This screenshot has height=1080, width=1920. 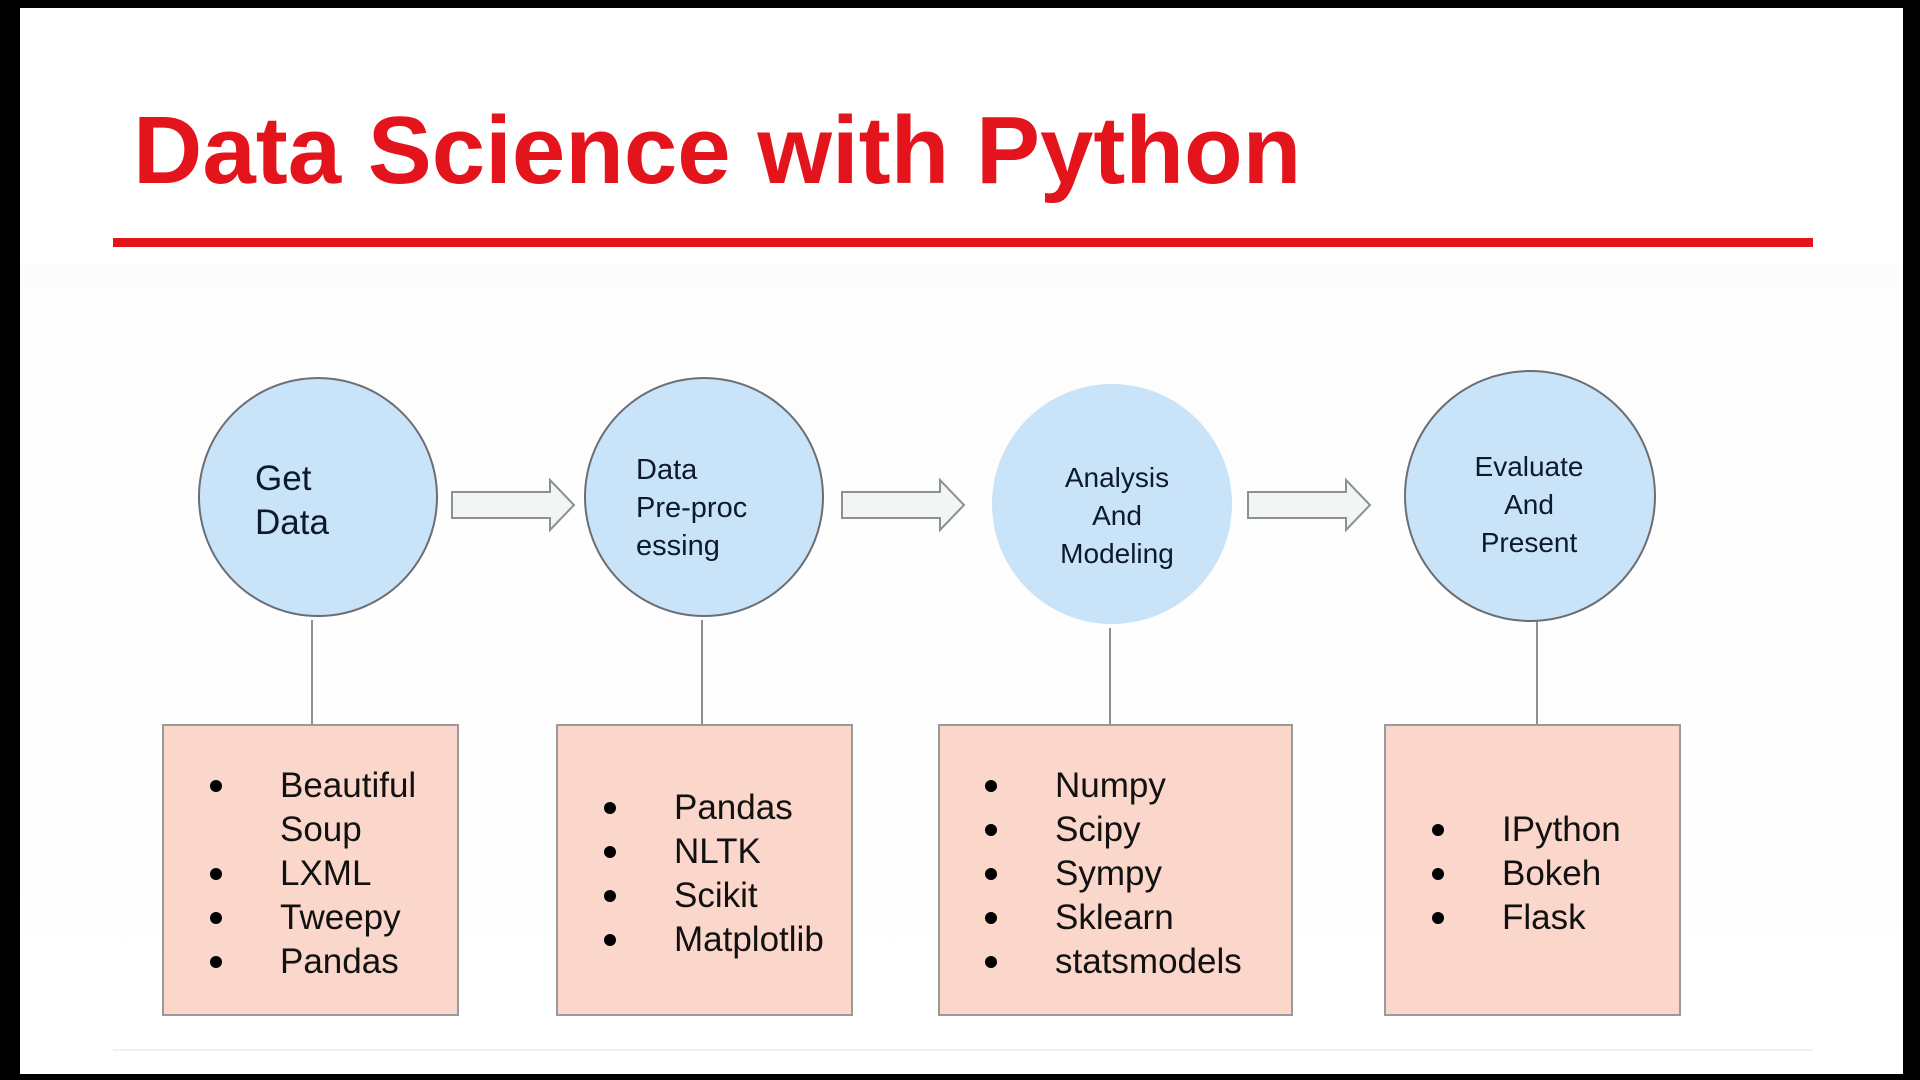 I want to click on tool-item: Flask, so click(x=1526, y=918).